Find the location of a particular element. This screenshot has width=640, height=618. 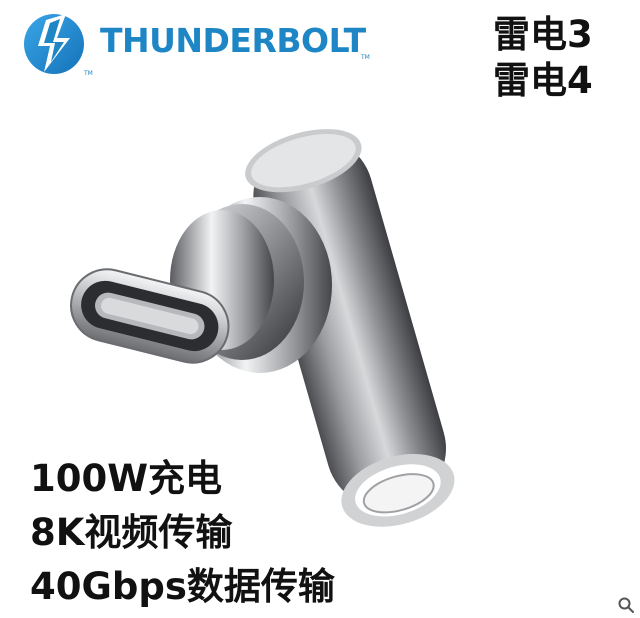

version-thunderbolt-3: 雷电3 is located at coordinates (543, 34).